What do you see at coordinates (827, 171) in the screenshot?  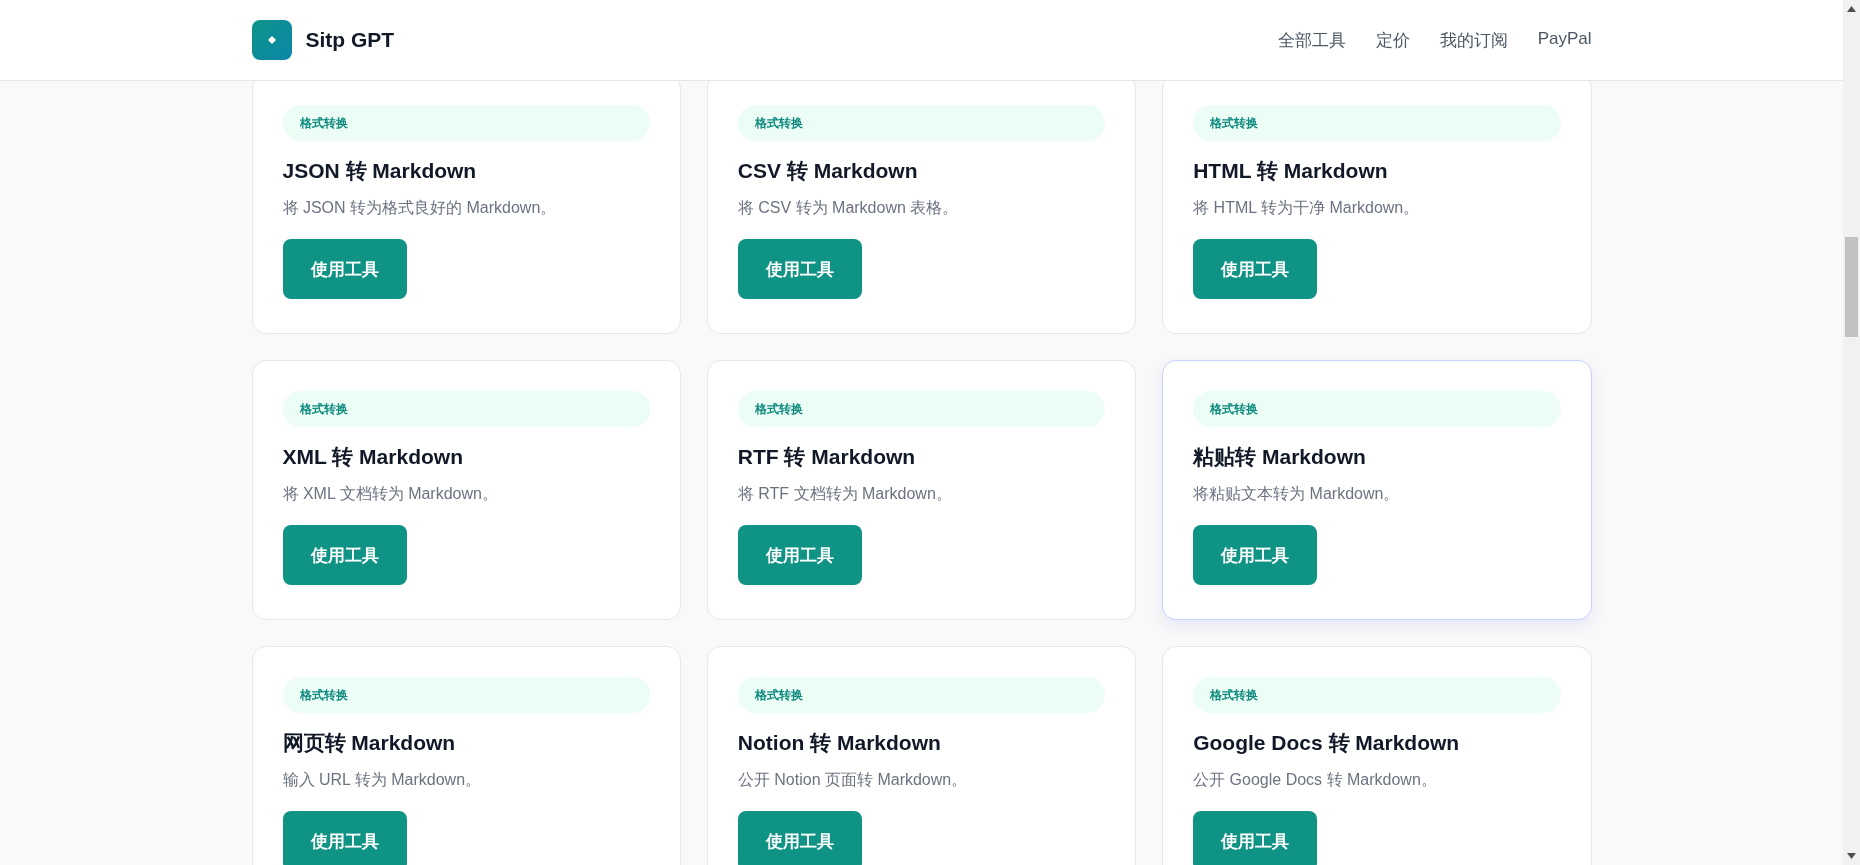 I see `tool-title: CSV 转 Markdown` at bounding box center [827, 171].